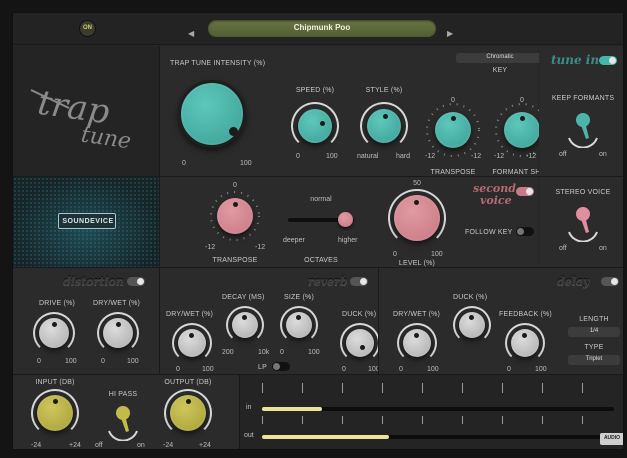  What do you see at coordinates (235, 216) in the screenshot?
I see `sv-transpose-knob` at bounding box center [235, 216].